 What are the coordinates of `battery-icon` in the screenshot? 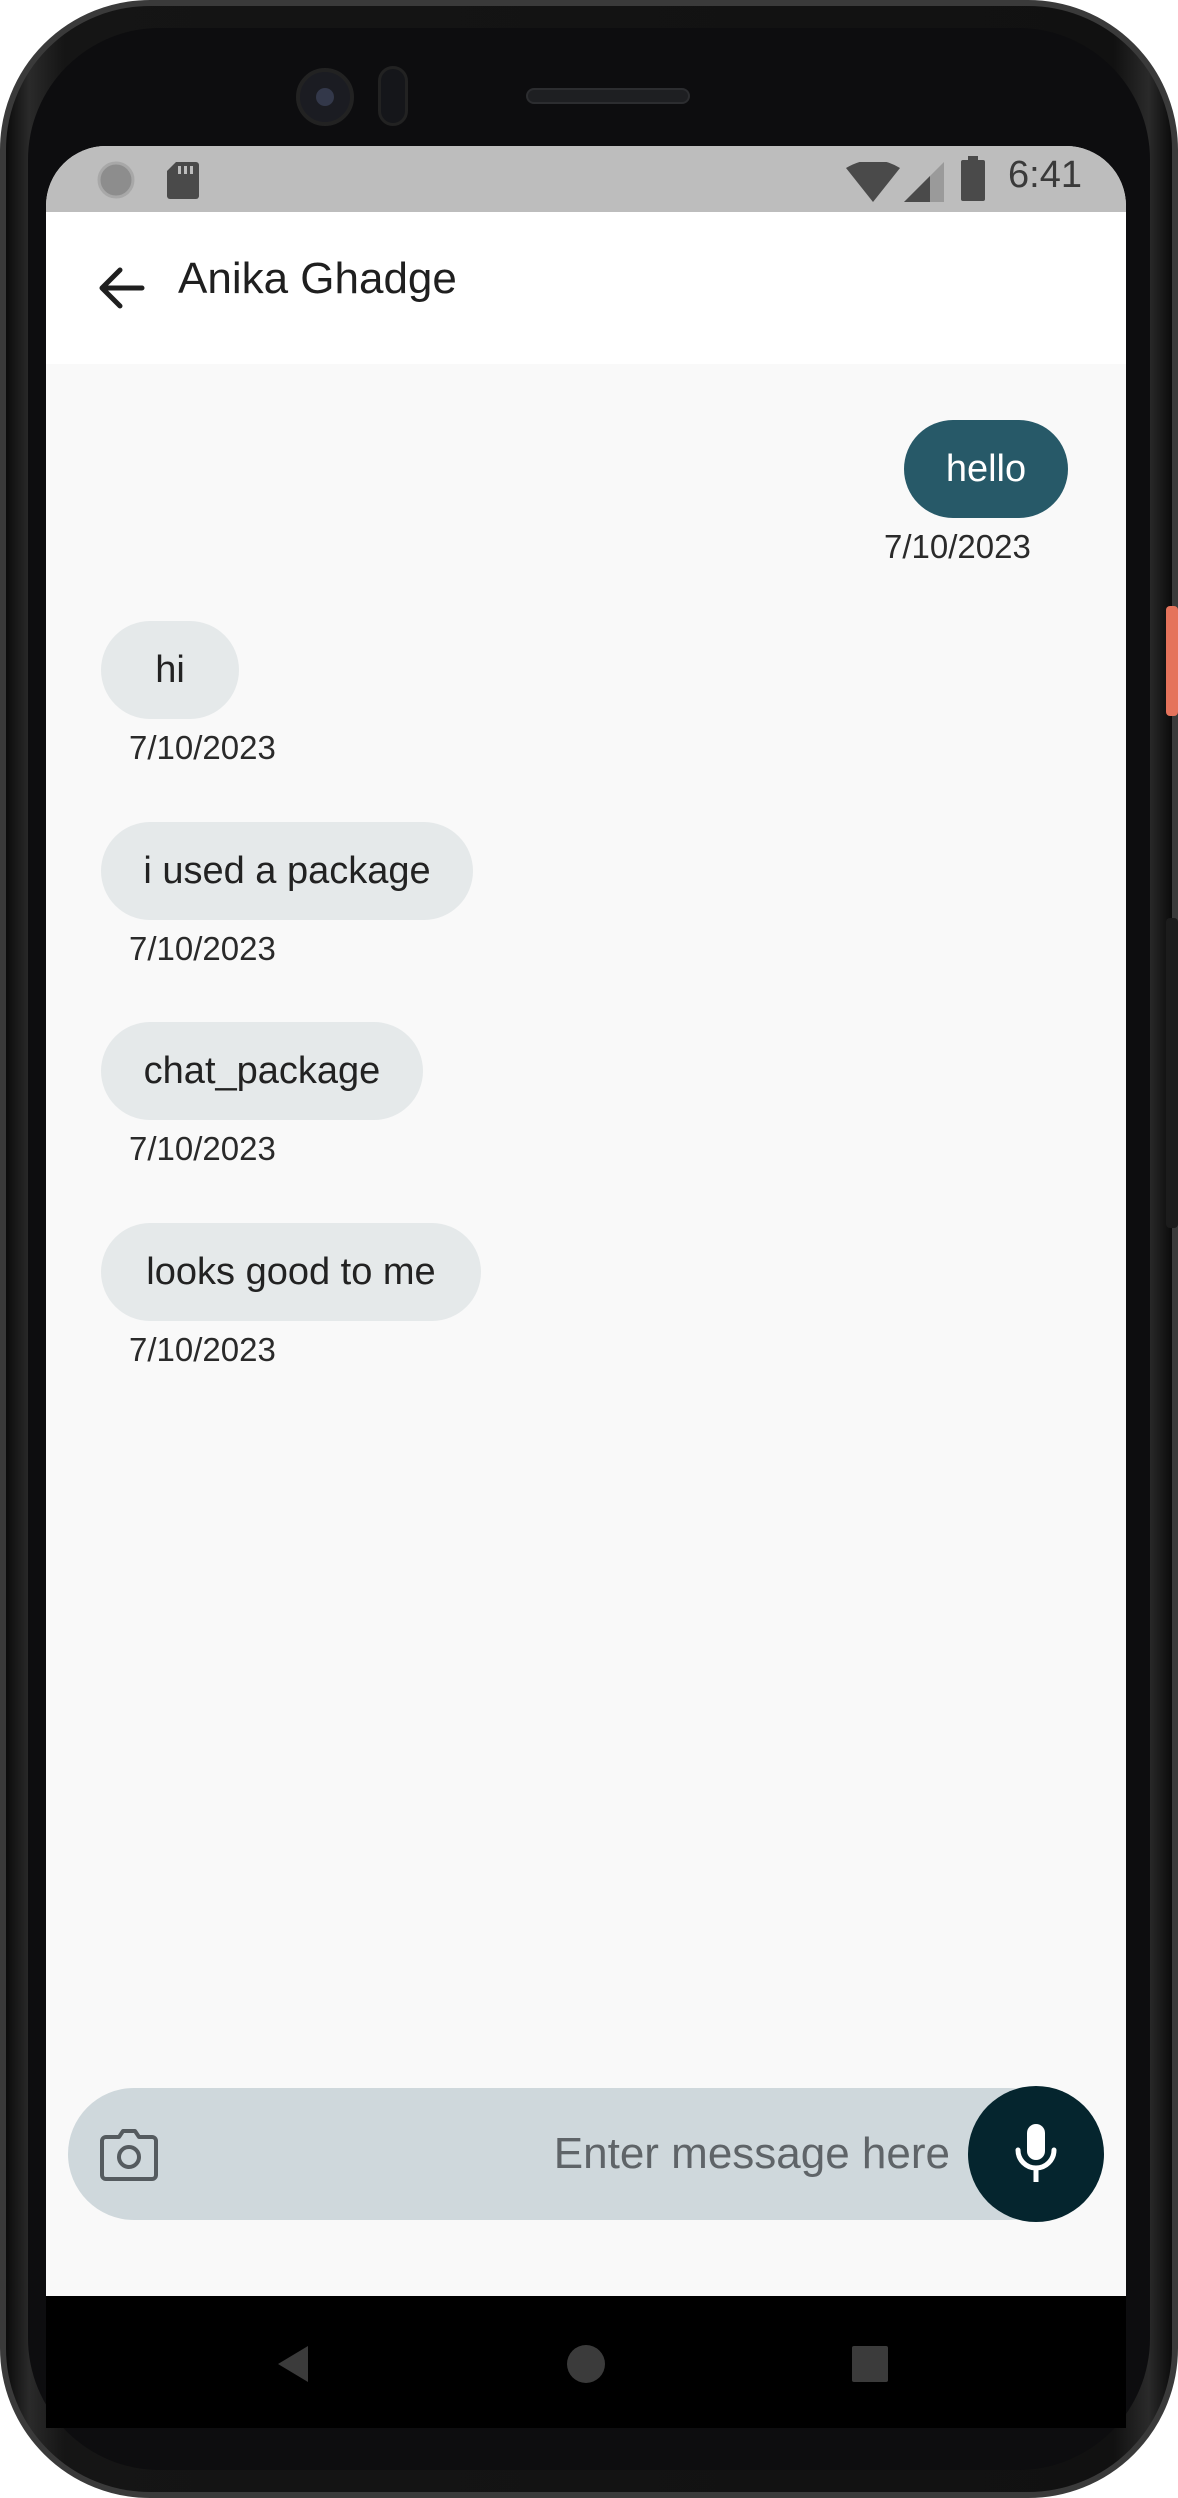 It's located at (973, 178).